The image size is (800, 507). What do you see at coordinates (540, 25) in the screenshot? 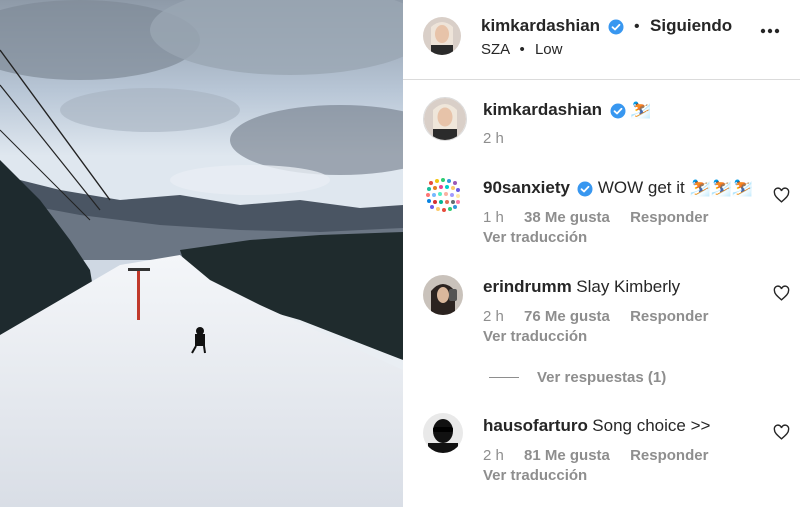
I see `author-username: kimkardashian` at bounding box center [540, 25].